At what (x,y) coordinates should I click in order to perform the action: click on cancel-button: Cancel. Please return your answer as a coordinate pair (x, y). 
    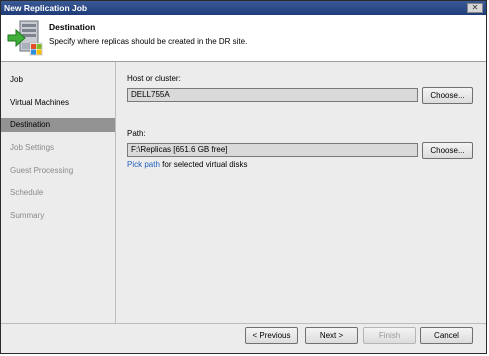
    Looking at the image, I should click on (446, 335).